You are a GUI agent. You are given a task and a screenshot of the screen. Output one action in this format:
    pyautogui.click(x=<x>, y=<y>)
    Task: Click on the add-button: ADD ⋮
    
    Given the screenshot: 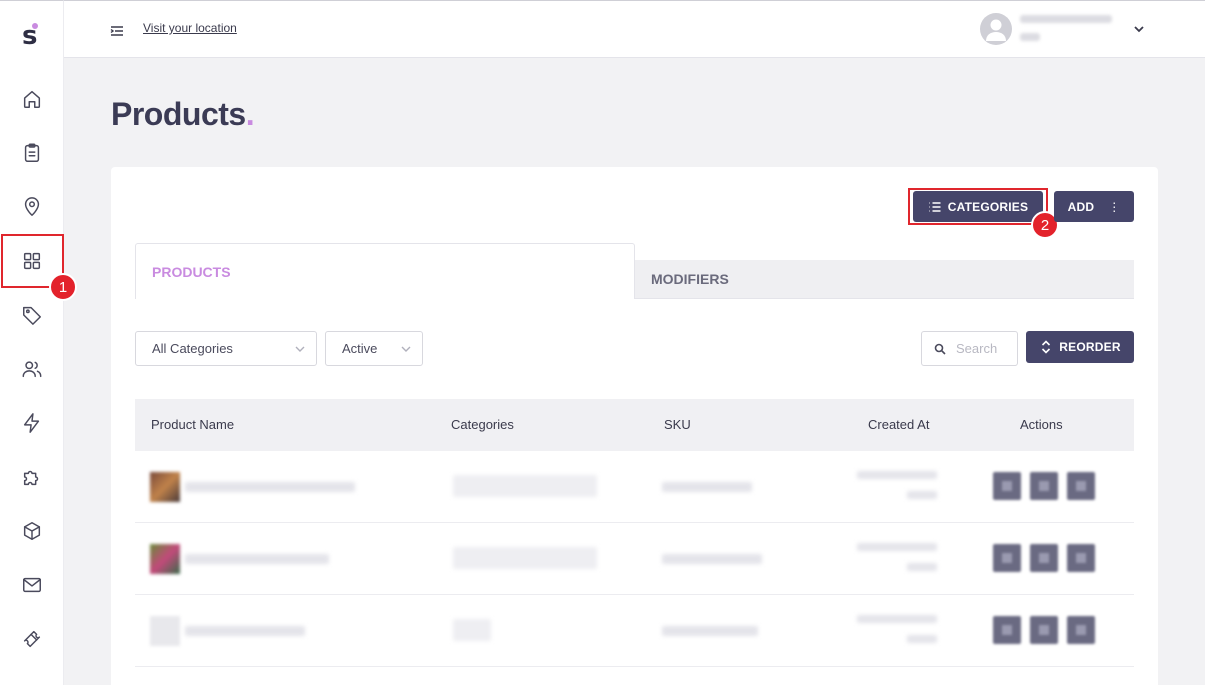 What is the action you would take?
    pyautogui.click(x=1094, y=206)
    